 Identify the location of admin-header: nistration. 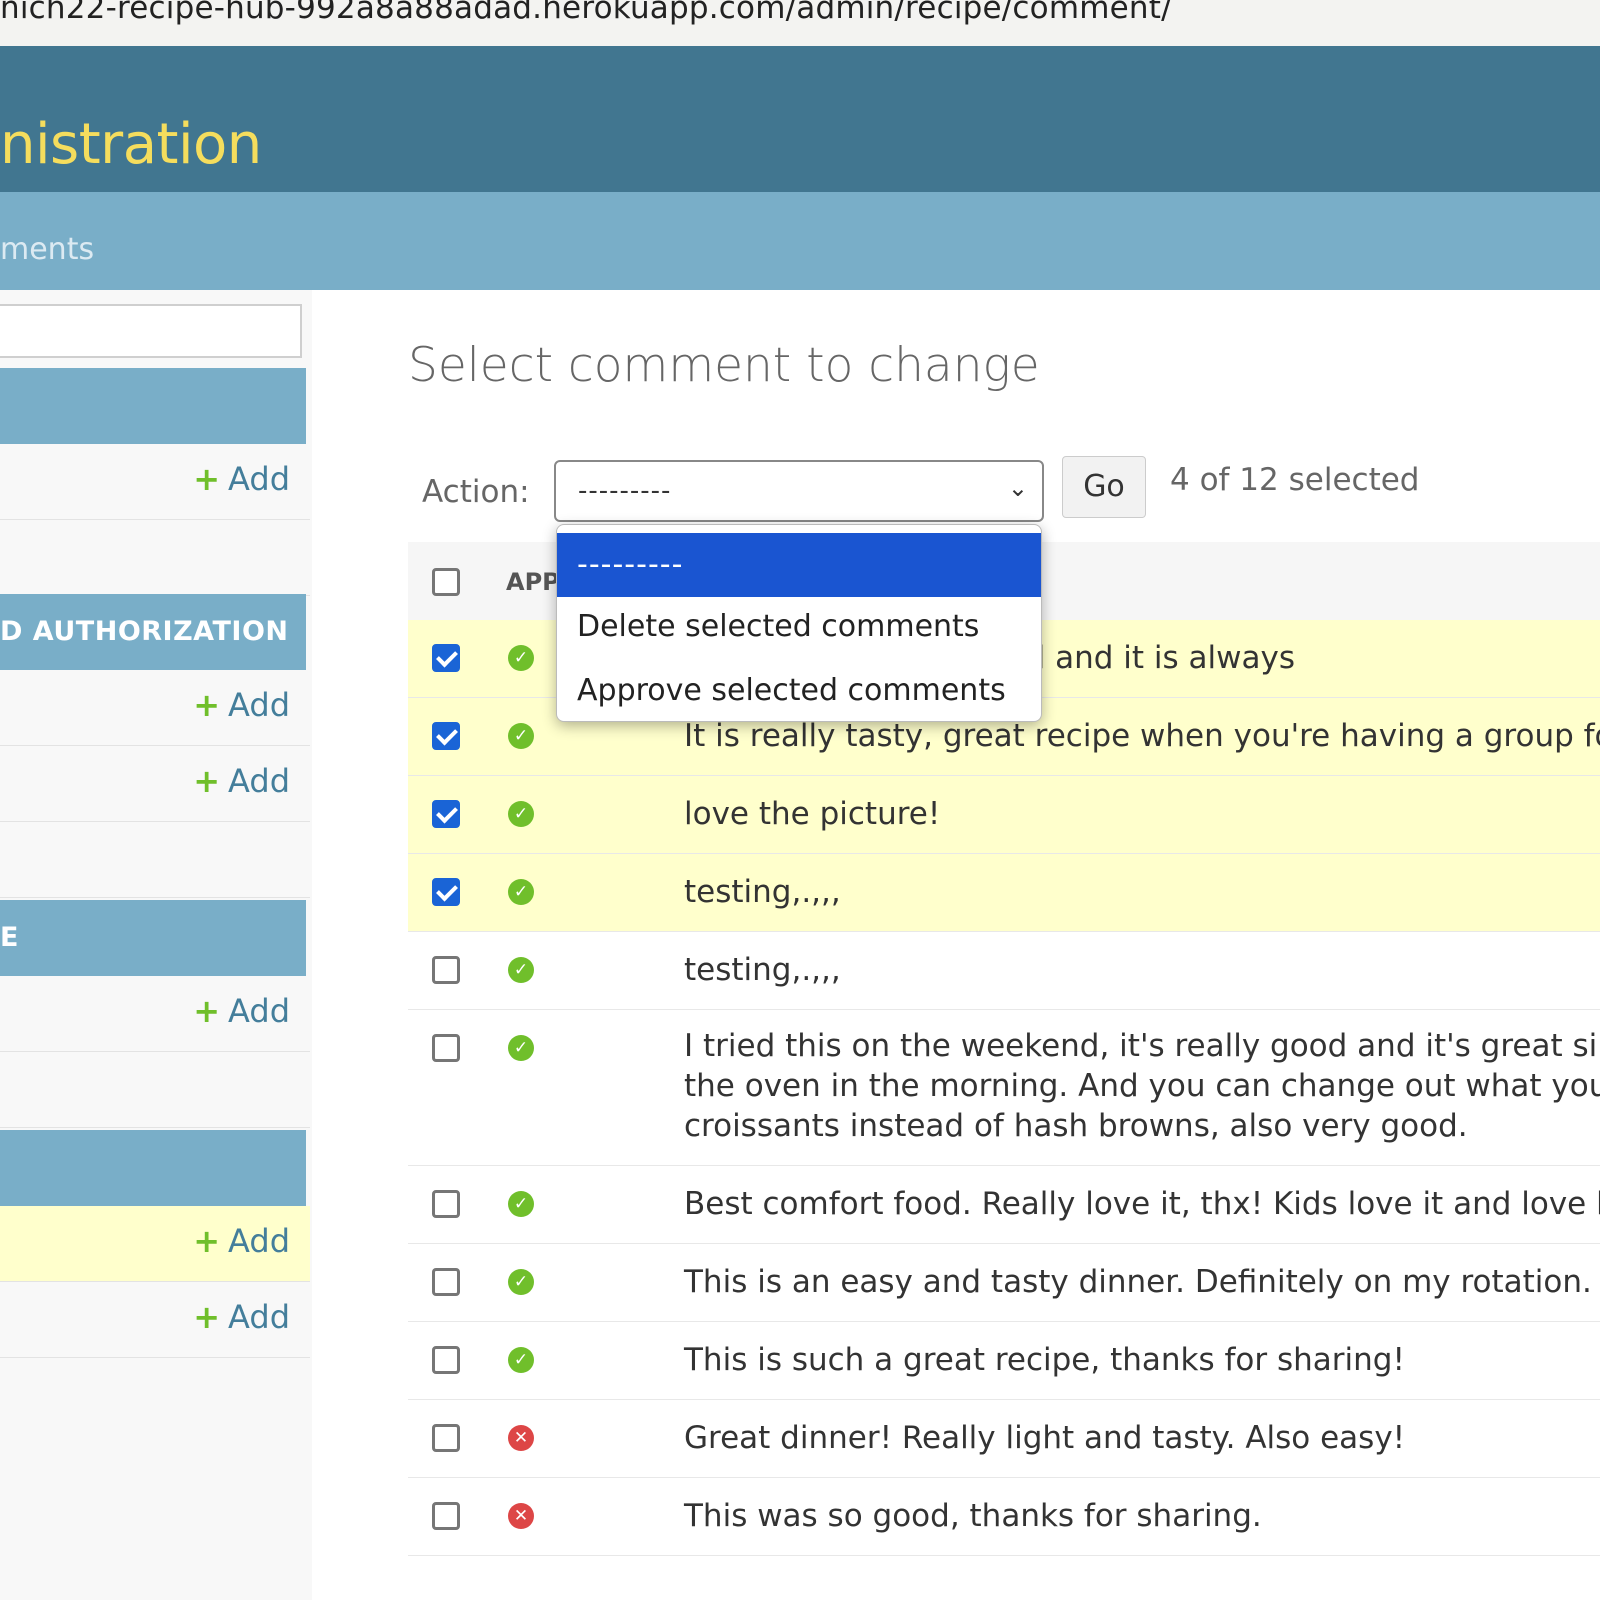
(800, 119).